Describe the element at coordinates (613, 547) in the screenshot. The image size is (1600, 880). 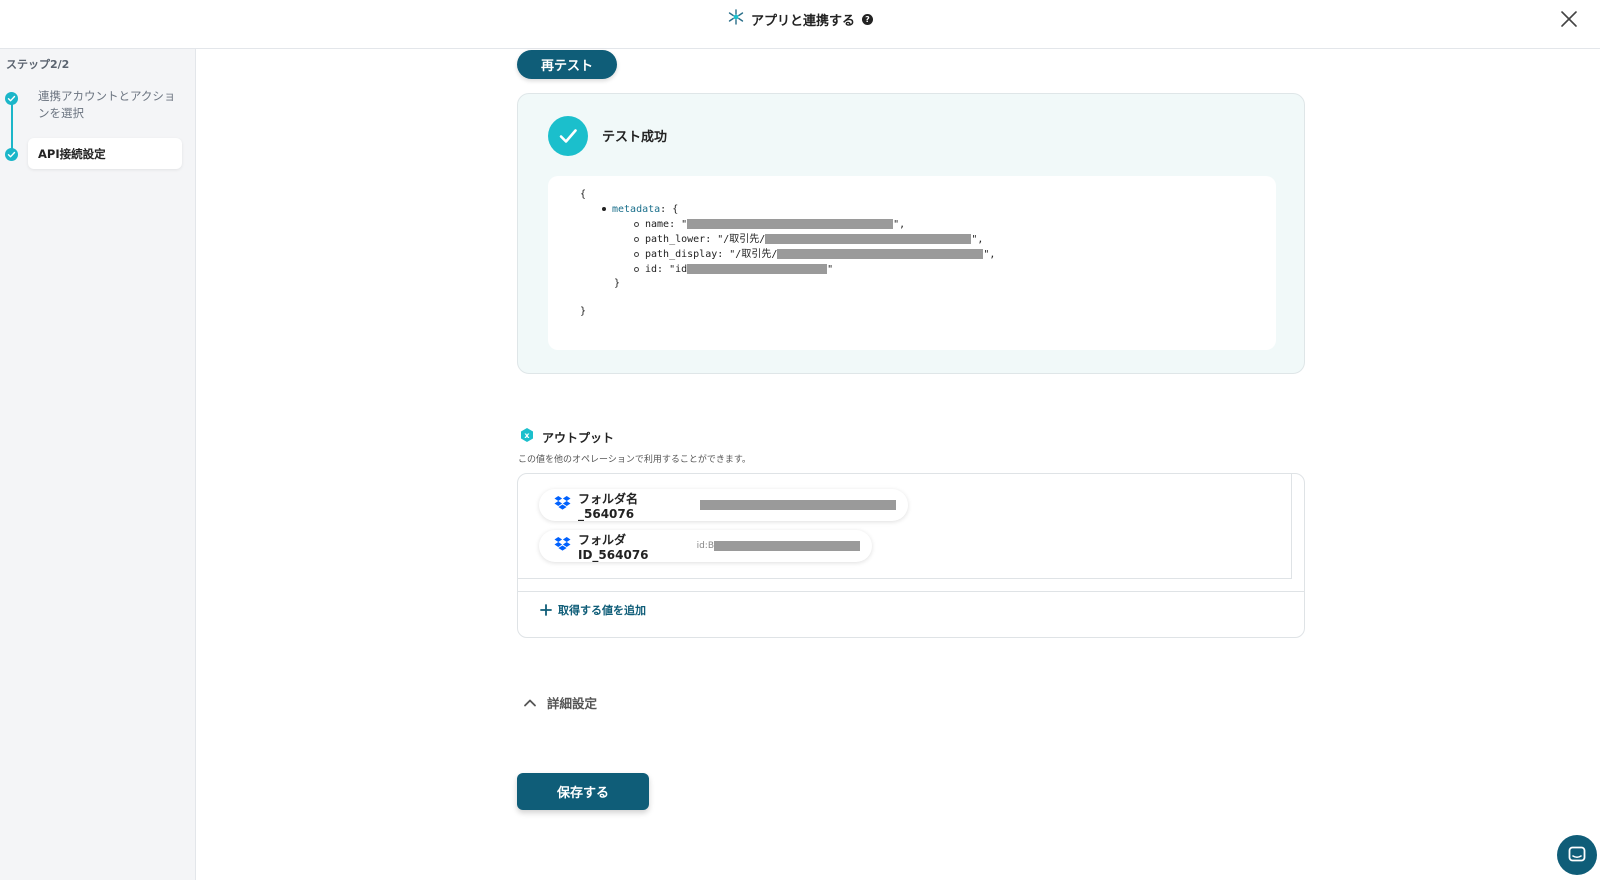
I see `chip-label: フォルダID_564076` at that location.